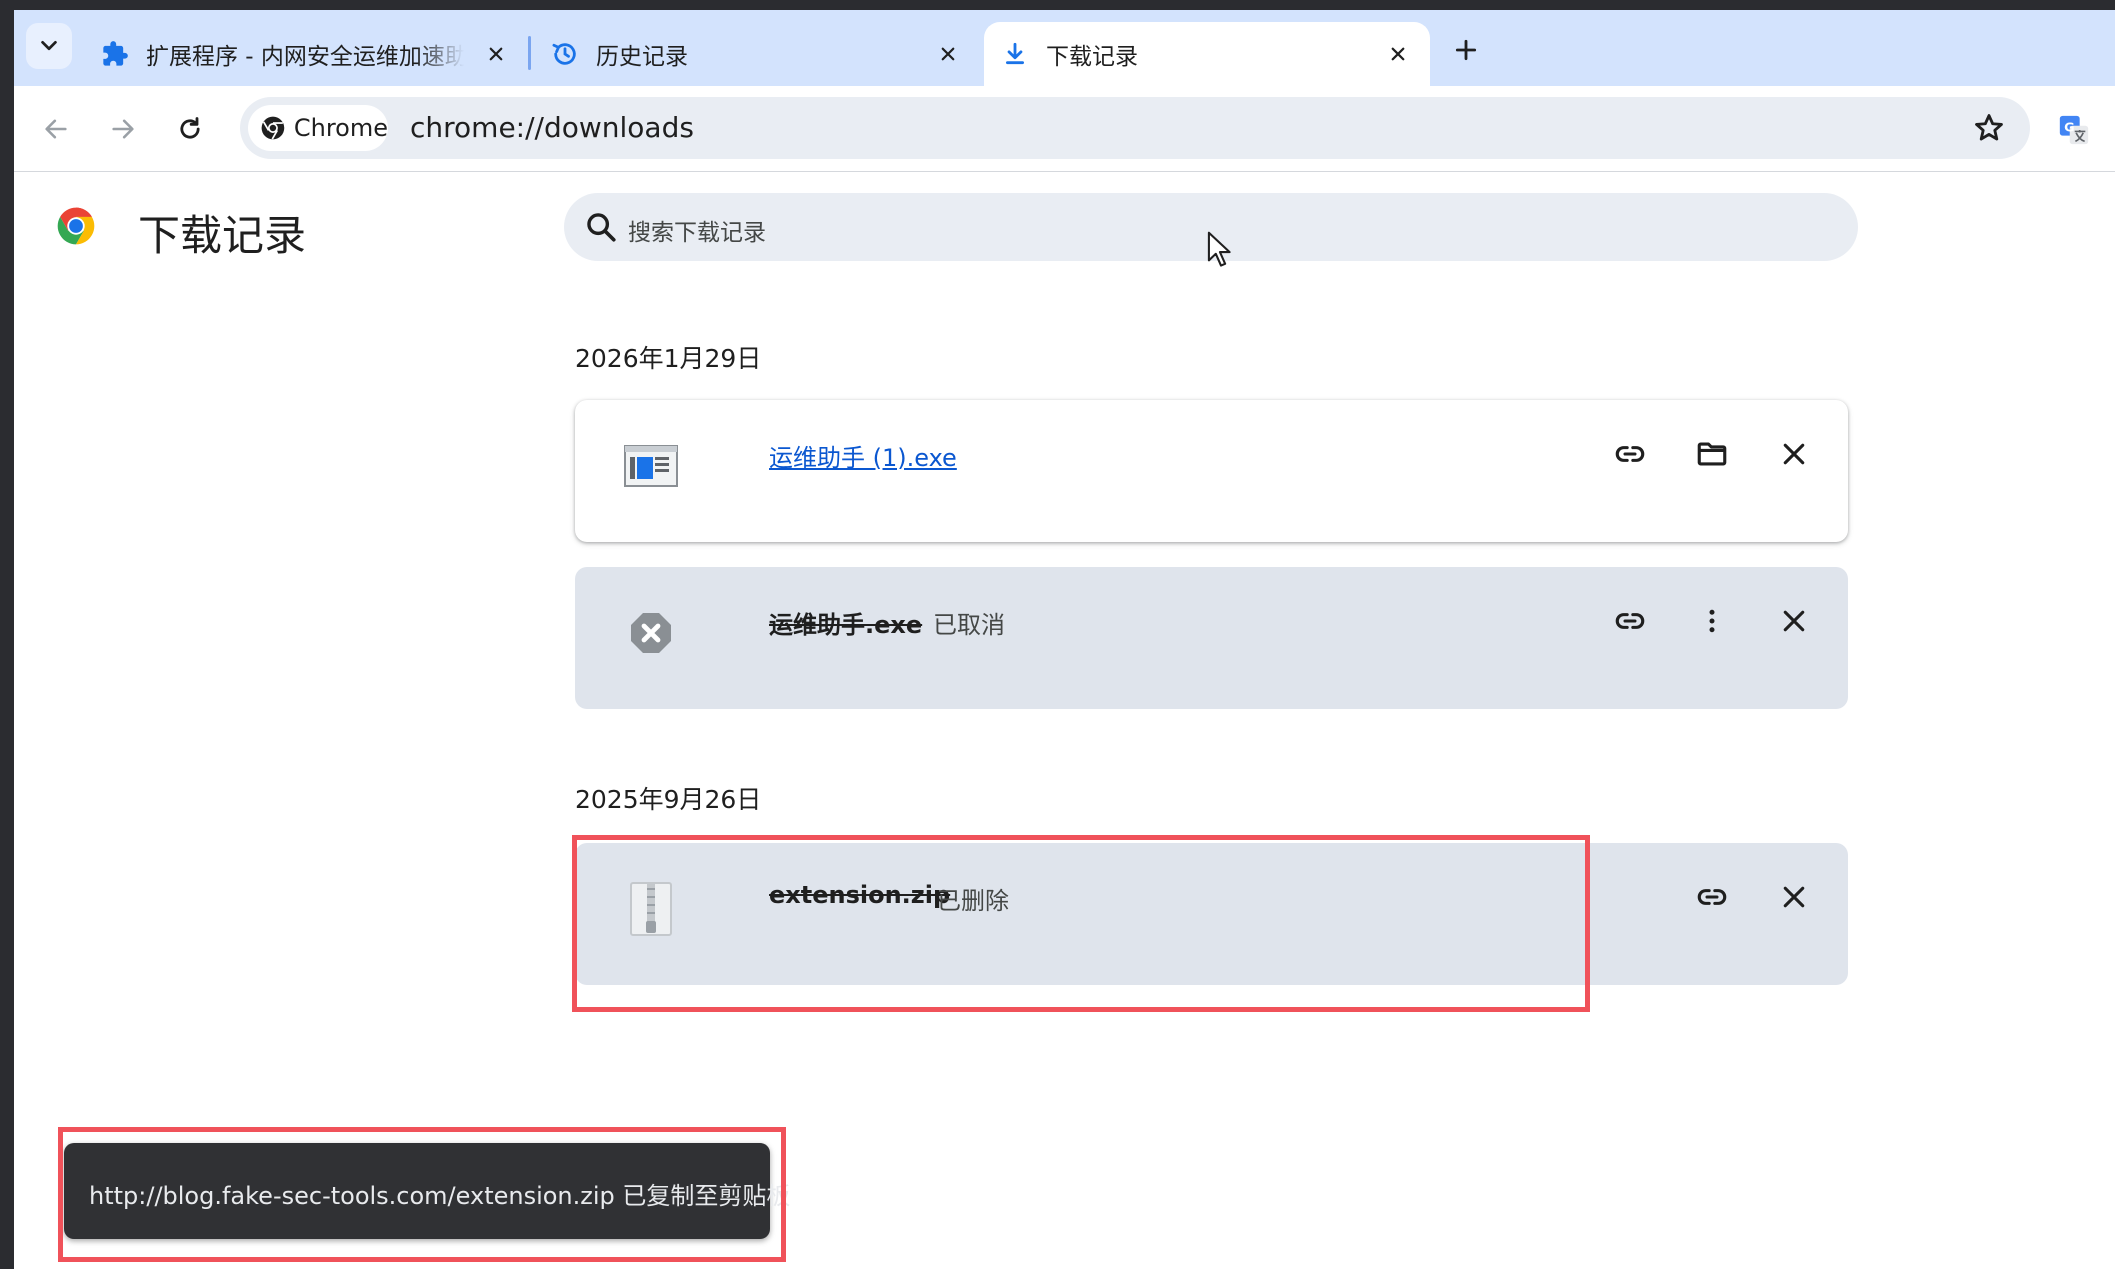 The height and width of the screenshot is (1269, 2115). Describe the element at coordinates (1207, 54) in the screenshot. I see `tab-downloads: 下载记录` at that location.